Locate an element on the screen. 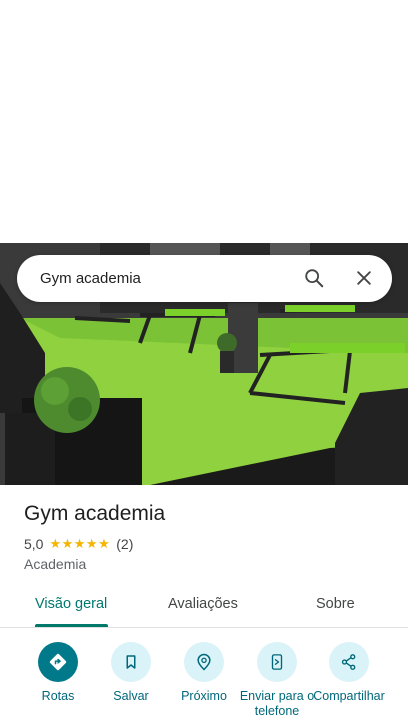 The height and width of the screenshot is (726, 408). share-label: Compartilhar is located at coordinates (349, 696).